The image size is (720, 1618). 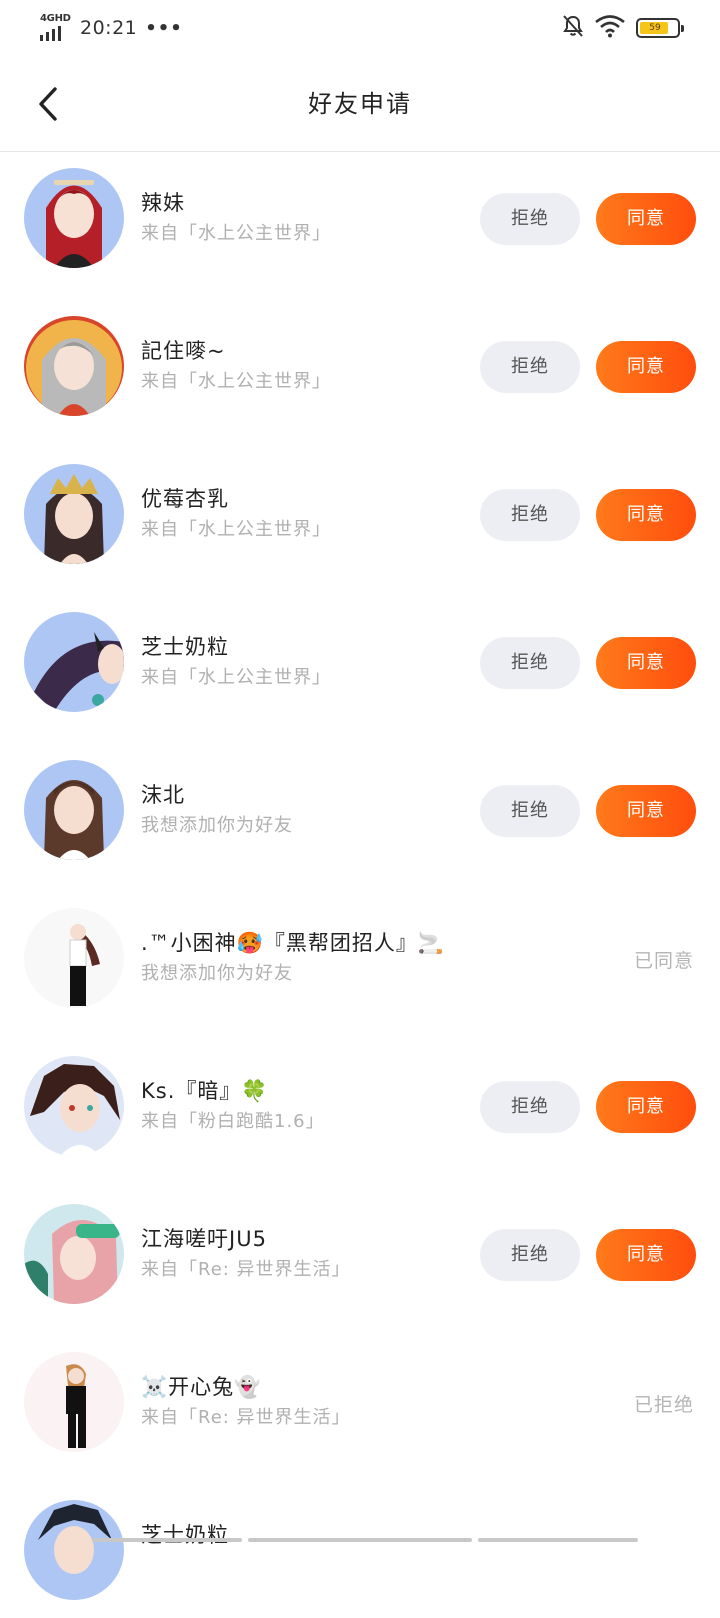 What do you see at coordinates (233, 1121) in the screenshot?
I see `request-source: 来自「粉白跑酷1.6」` at bounding box center [233, 1121].